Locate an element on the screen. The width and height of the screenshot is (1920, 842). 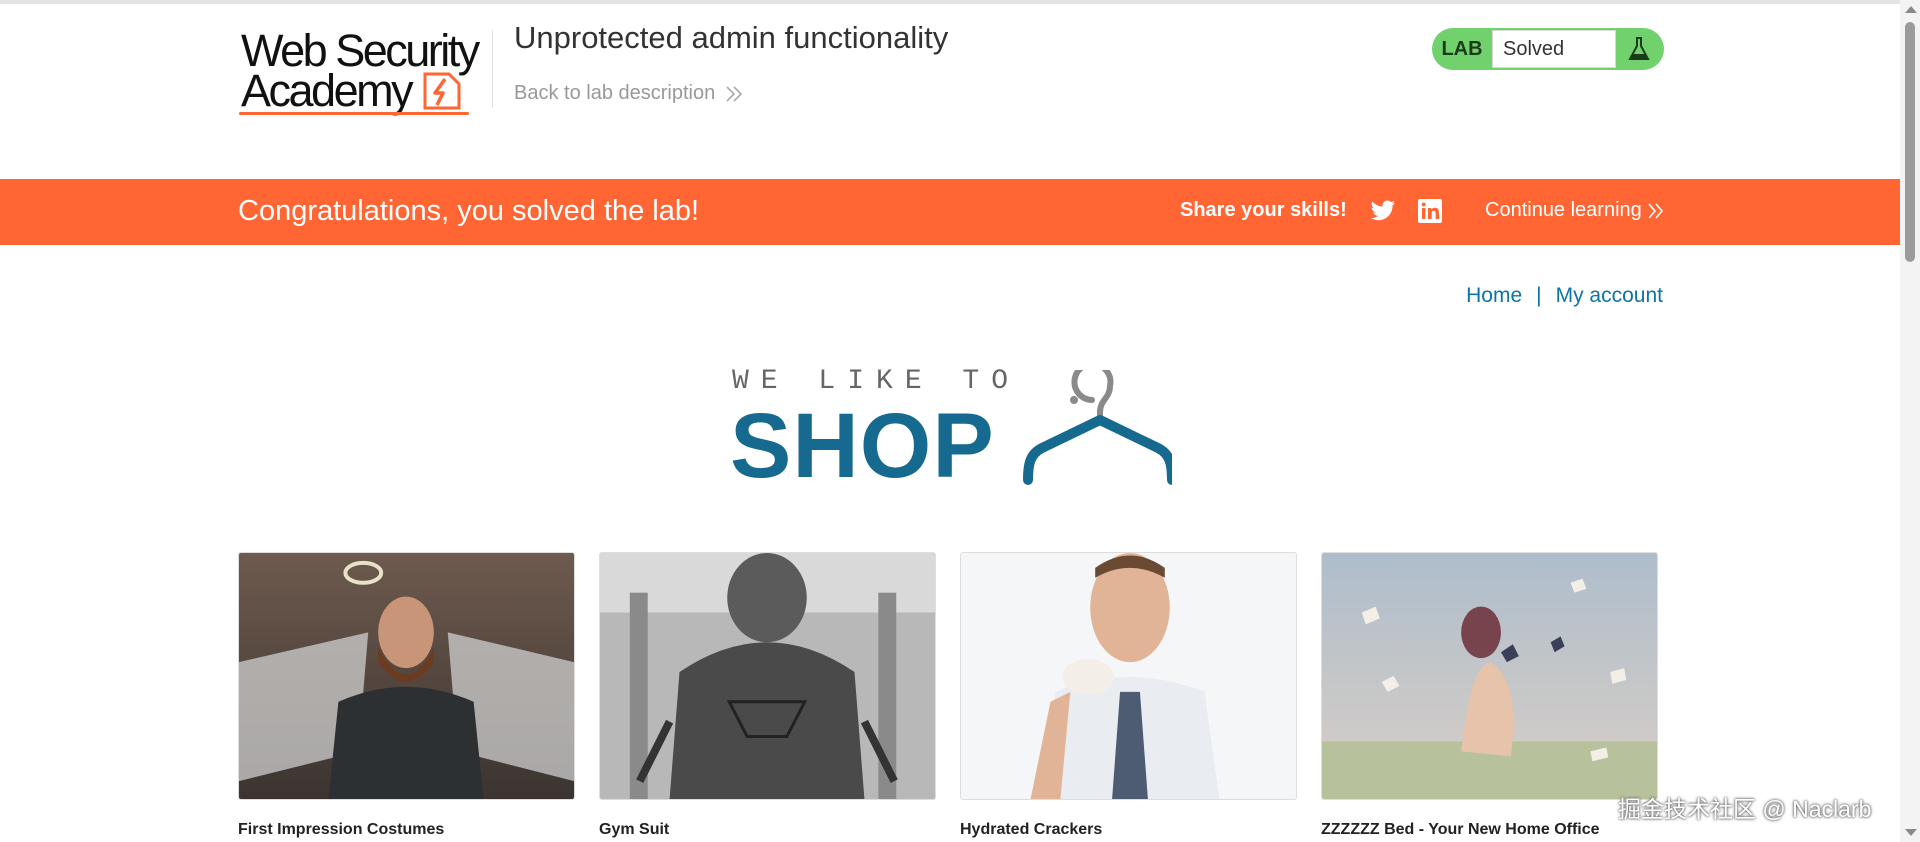
top-navigation: Home | My account is located at coordinates (1564, 296).